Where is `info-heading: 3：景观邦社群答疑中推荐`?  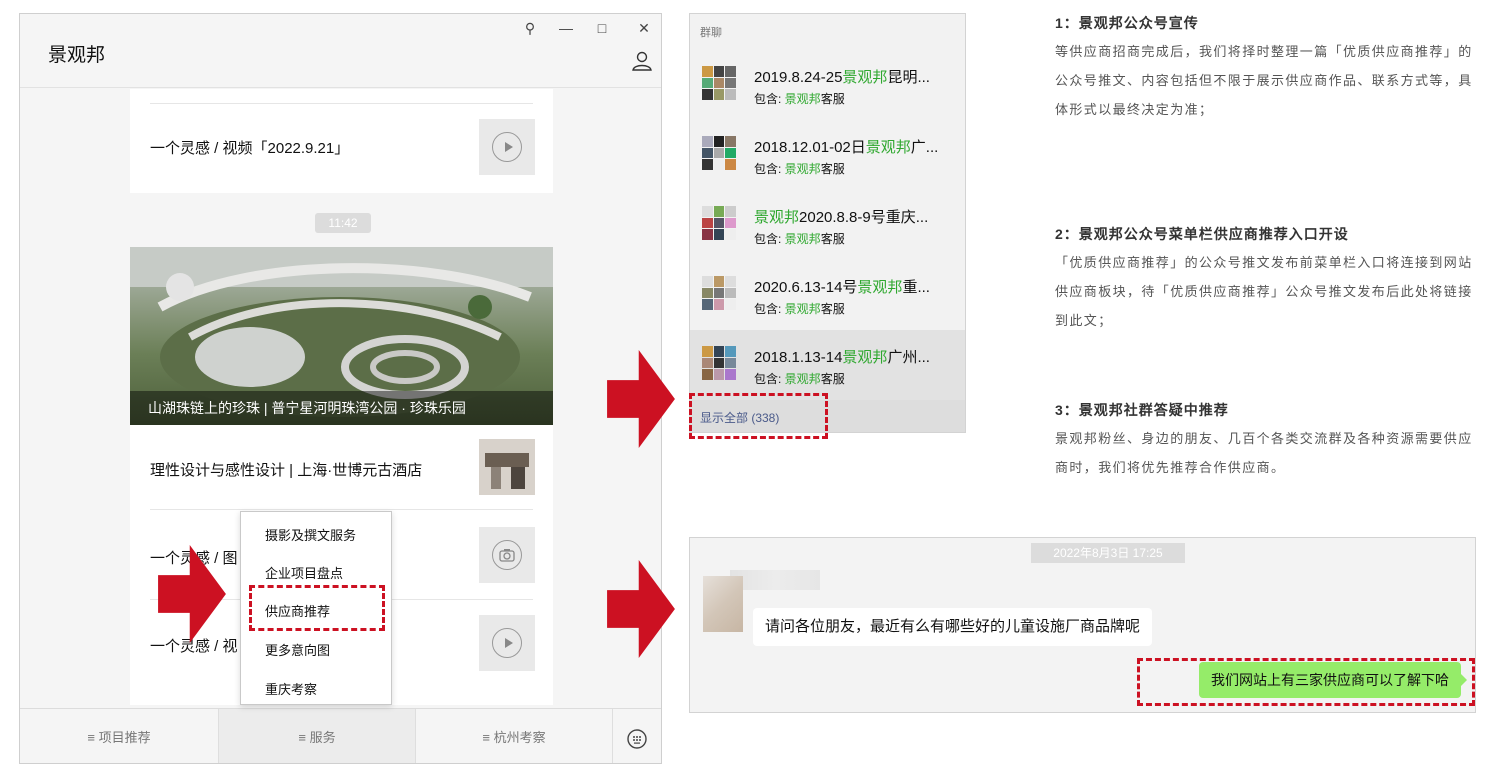
info-heading: 3：景观邦社群答疑中推荐 is located at coordinates (1142, 410).